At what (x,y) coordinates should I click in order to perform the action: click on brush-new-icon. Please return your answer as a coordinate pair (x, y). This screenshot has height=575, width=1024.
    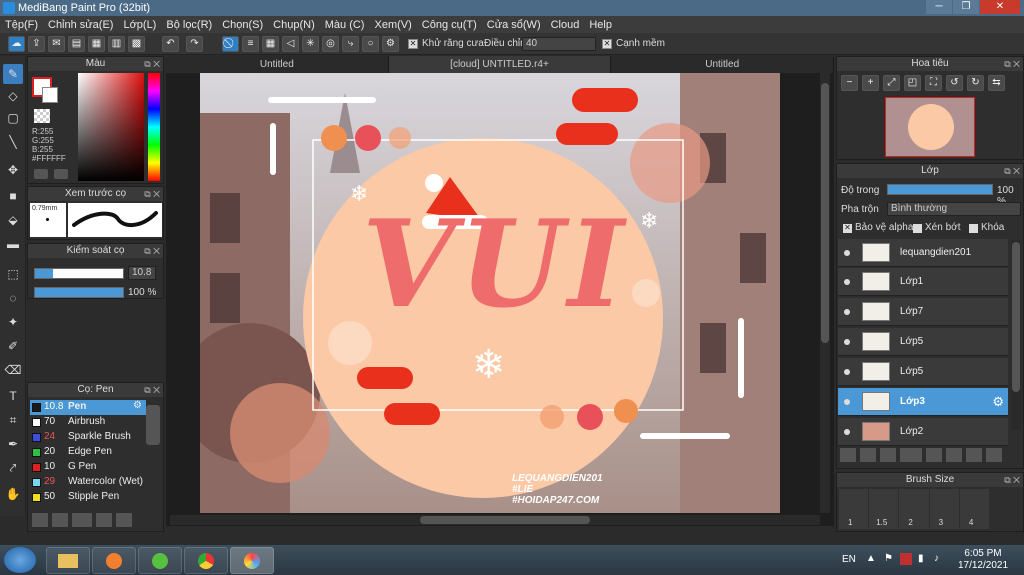
    Looking at the image, I should click on (60, 520).